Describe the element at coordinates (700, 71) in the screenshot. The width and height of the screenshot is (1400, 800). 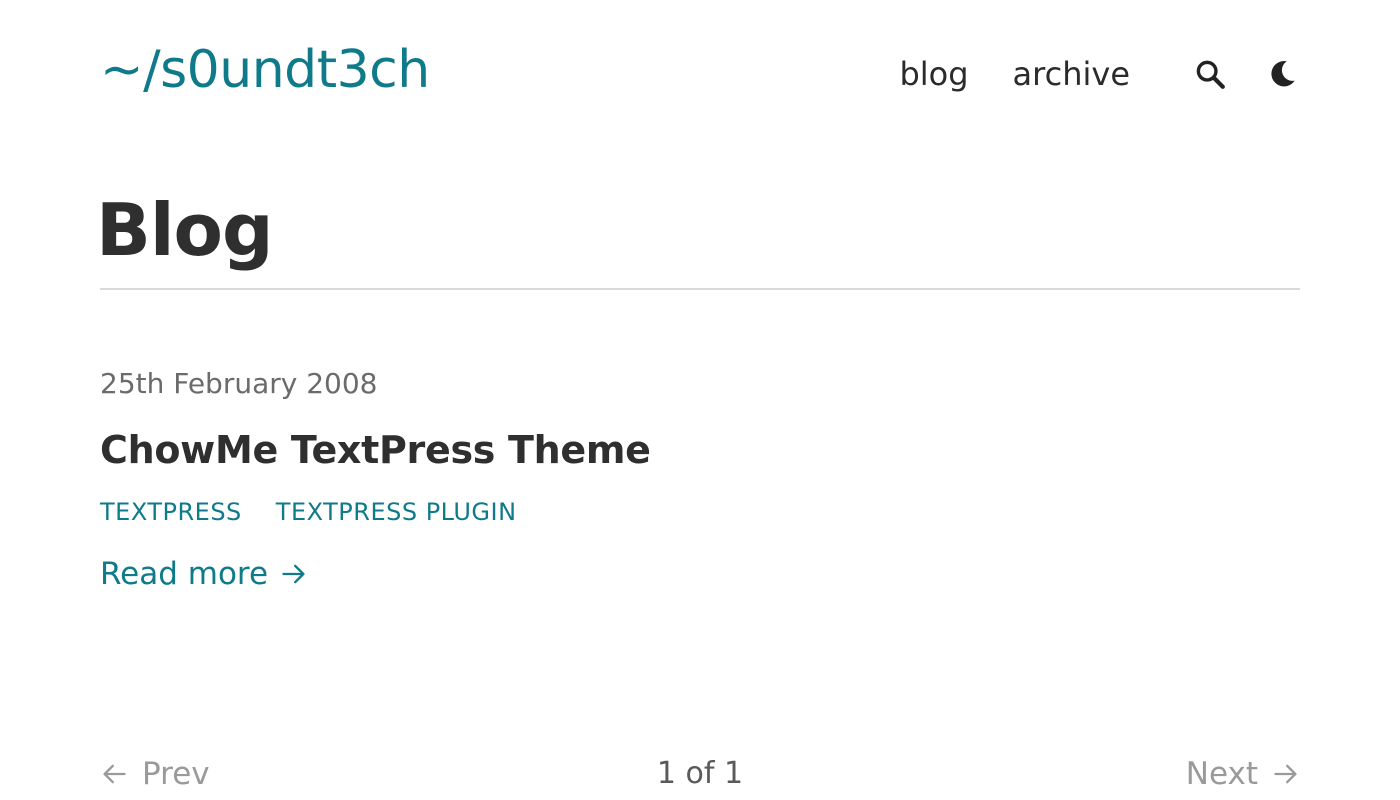
I see `site-header: ~/s0undt3ch blog archive` at that location.